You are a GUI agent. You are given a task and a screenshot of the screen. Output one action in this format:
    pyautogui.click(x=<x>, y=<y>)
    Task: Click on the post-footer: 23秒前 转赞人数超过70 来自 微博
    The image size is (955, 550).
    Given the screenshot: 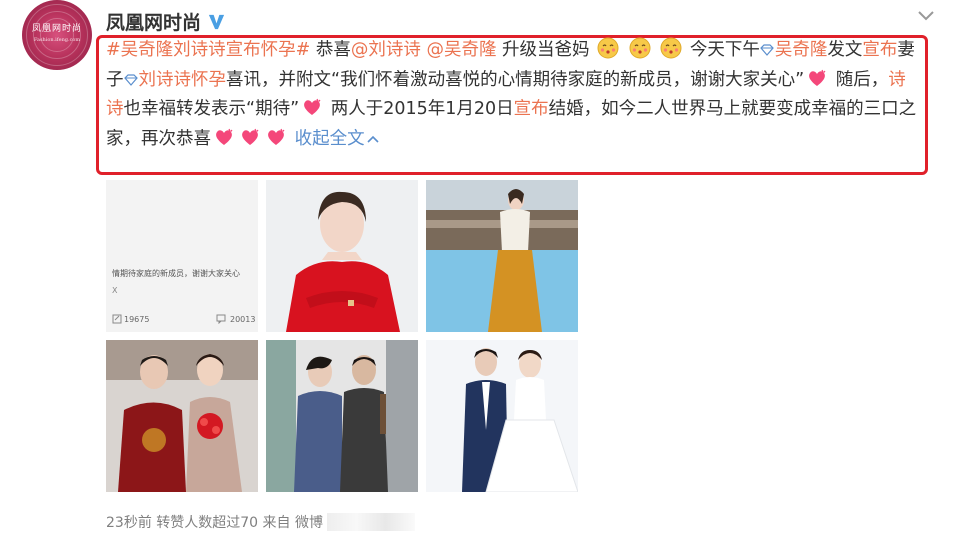 What is the action you would take?
    pyautogui.click(x=260, y=522)
    